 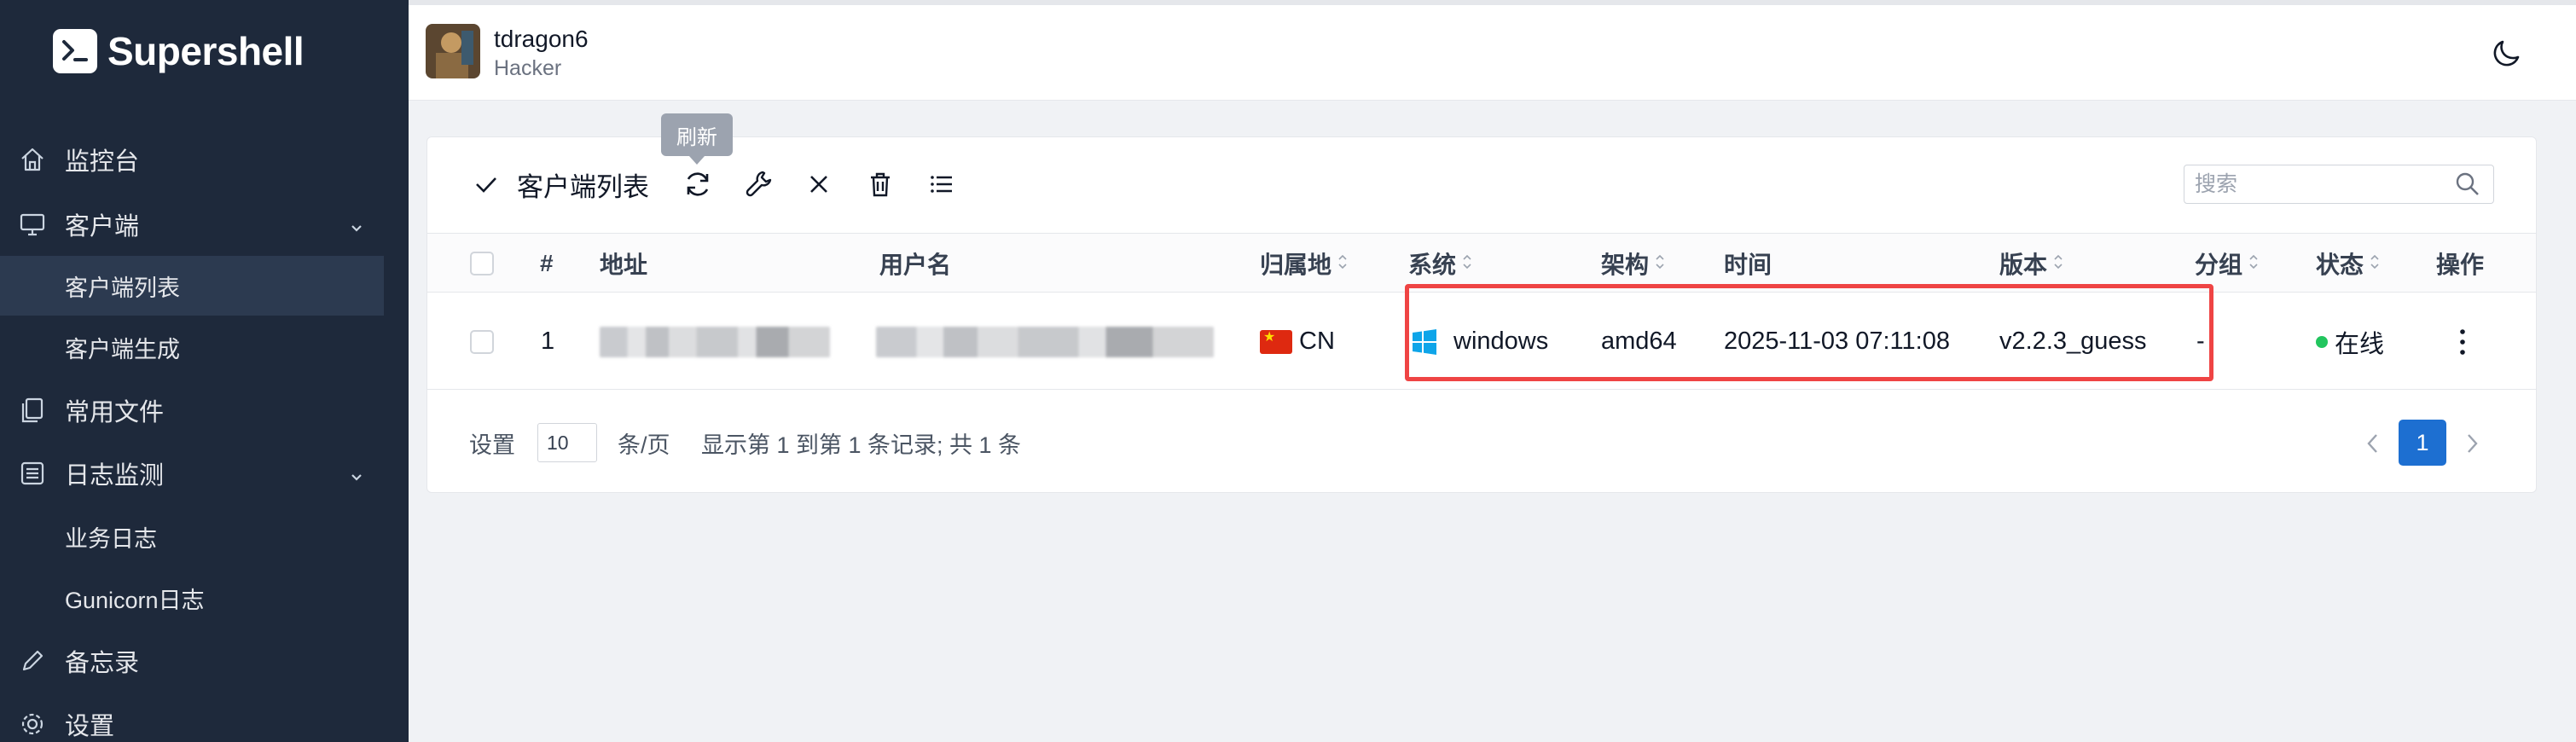 I want to click on wrench-icon, so click(x=759, y=184).